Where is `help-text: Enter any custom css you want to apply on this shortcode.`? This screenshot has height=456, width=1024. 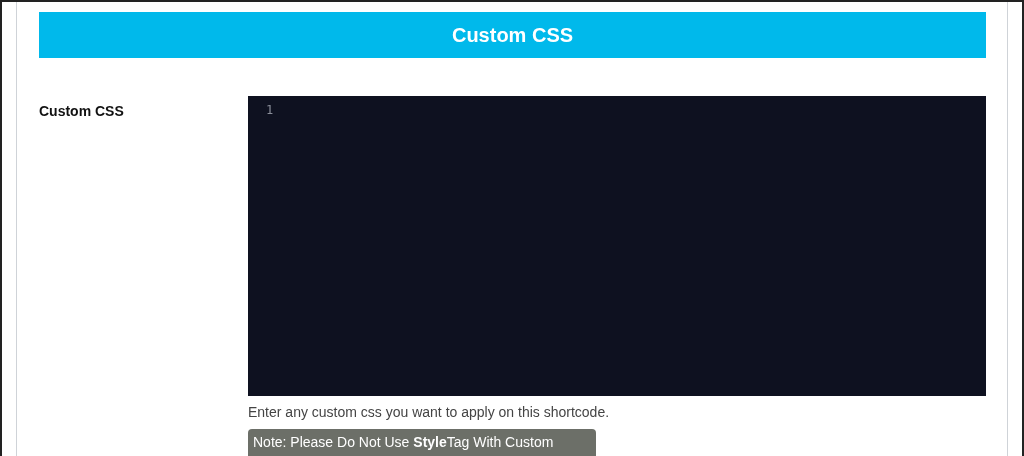
help-text: Enter any custom css you want to apply on this shortcode. is located at coordinates (429, 412).